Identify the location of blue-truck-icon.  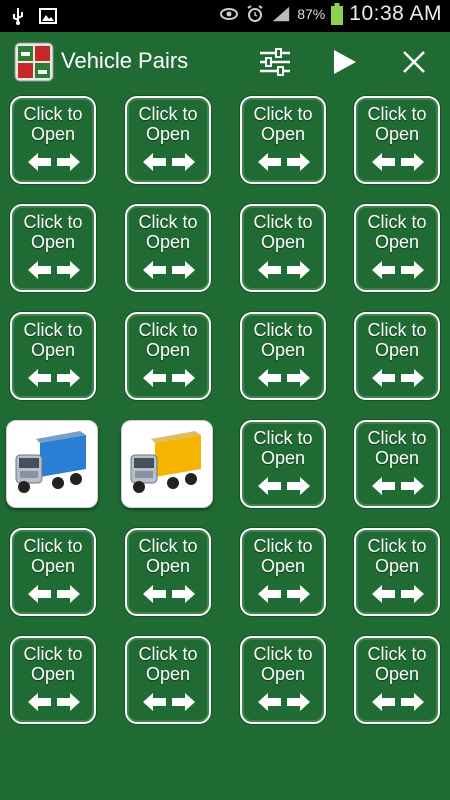
(50, 462).